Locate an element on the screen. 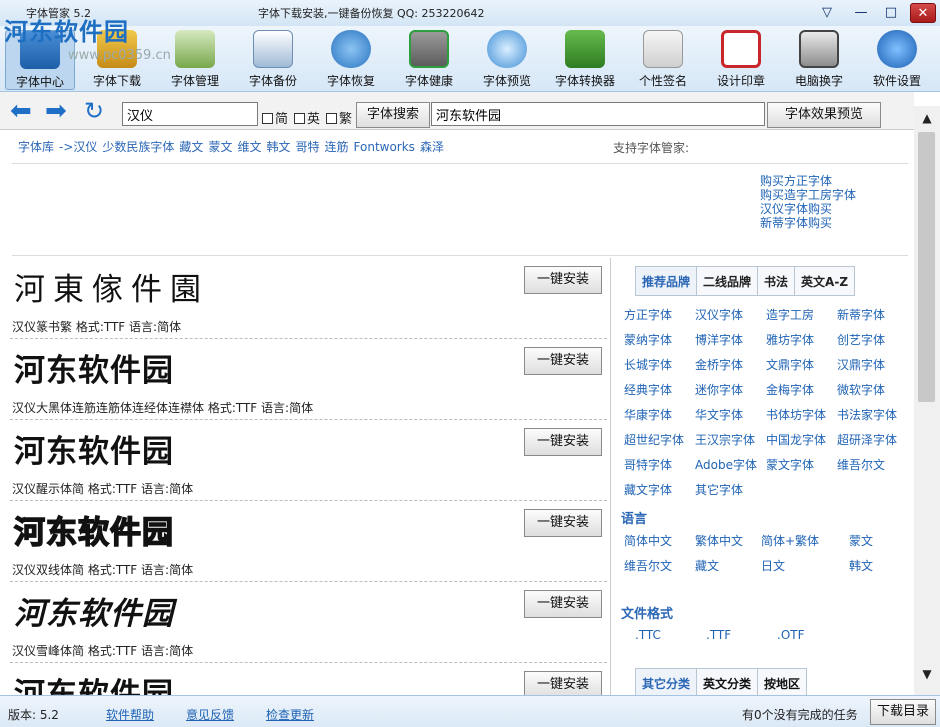  brand-link: 博洋字体 is located at coordinates (719, 339).